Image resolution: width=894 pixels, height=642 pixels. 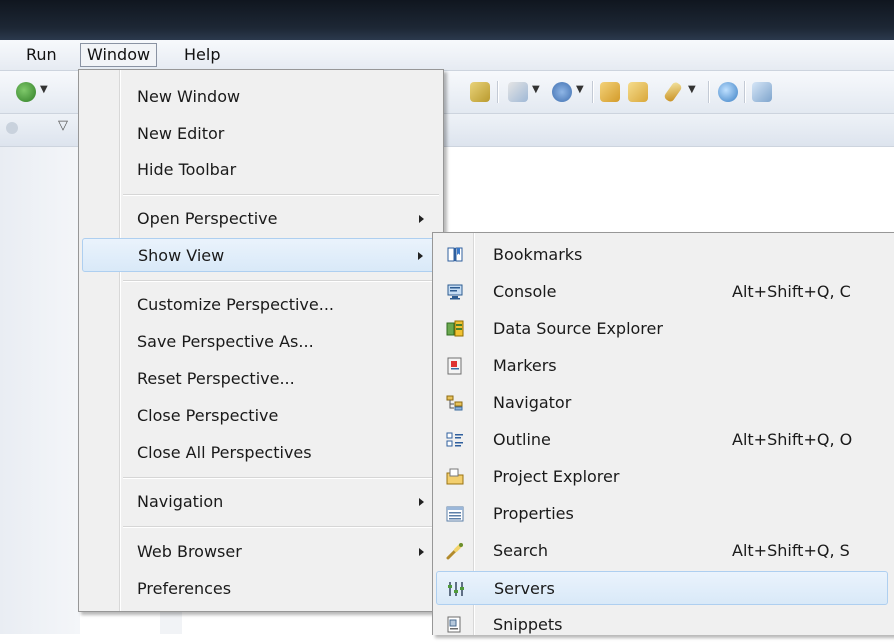 I want to click on view-item-data-source-explorer: Data Source Explorer, so click(x=662, y=329).